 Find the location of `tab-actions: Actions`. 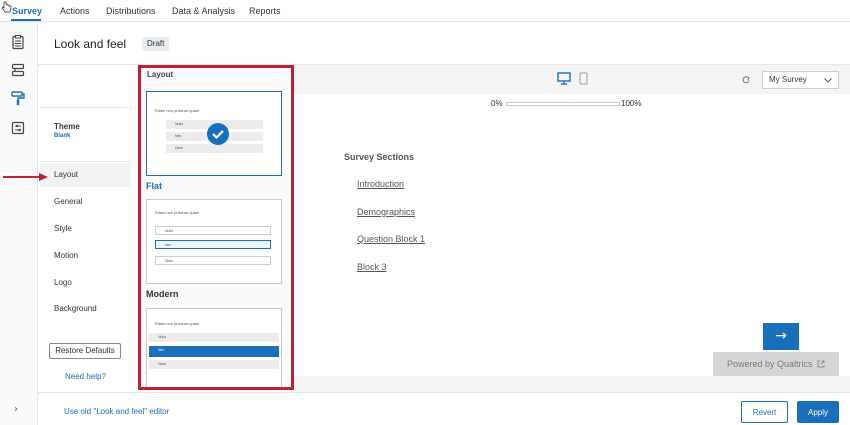

tab-actions: Actions is located at coordinates (75, 11).